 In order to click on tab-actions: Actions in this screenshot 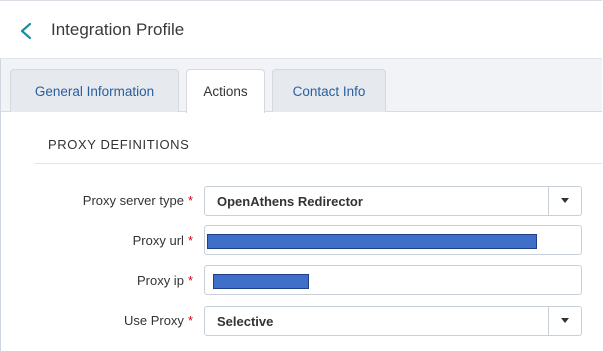, I will do `click(225, 91)`.